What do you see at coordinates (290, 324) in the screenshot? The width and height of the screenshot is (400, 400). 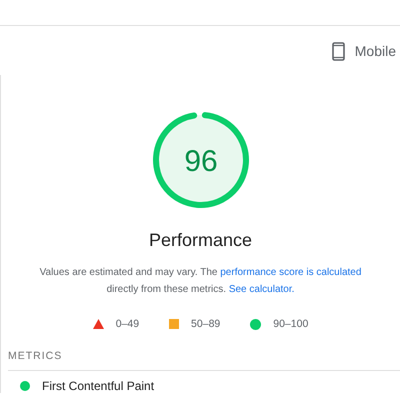 I see `legend-label: 90–100` at bounding box center [290, 324].